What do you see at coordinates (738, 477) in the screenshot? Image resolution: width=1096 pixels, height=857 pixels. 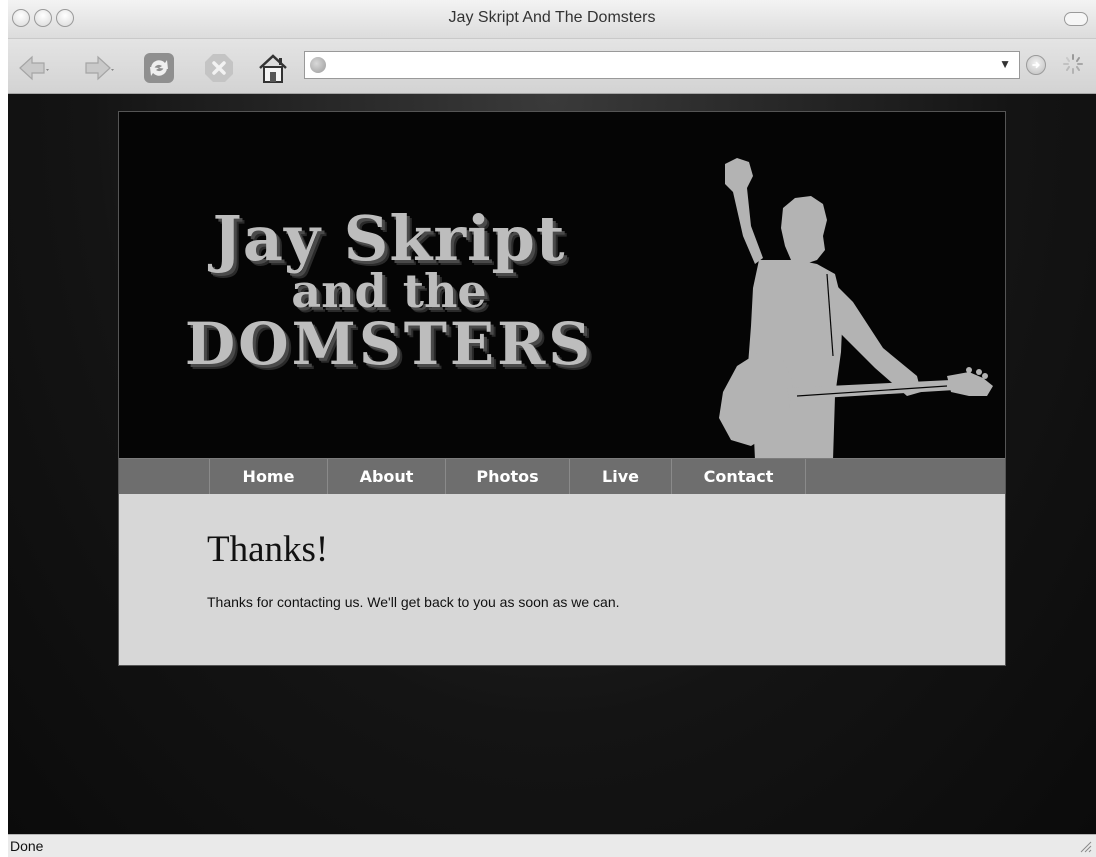 I see `nav-item-contact: Contact` at bounding box center [738, 477].